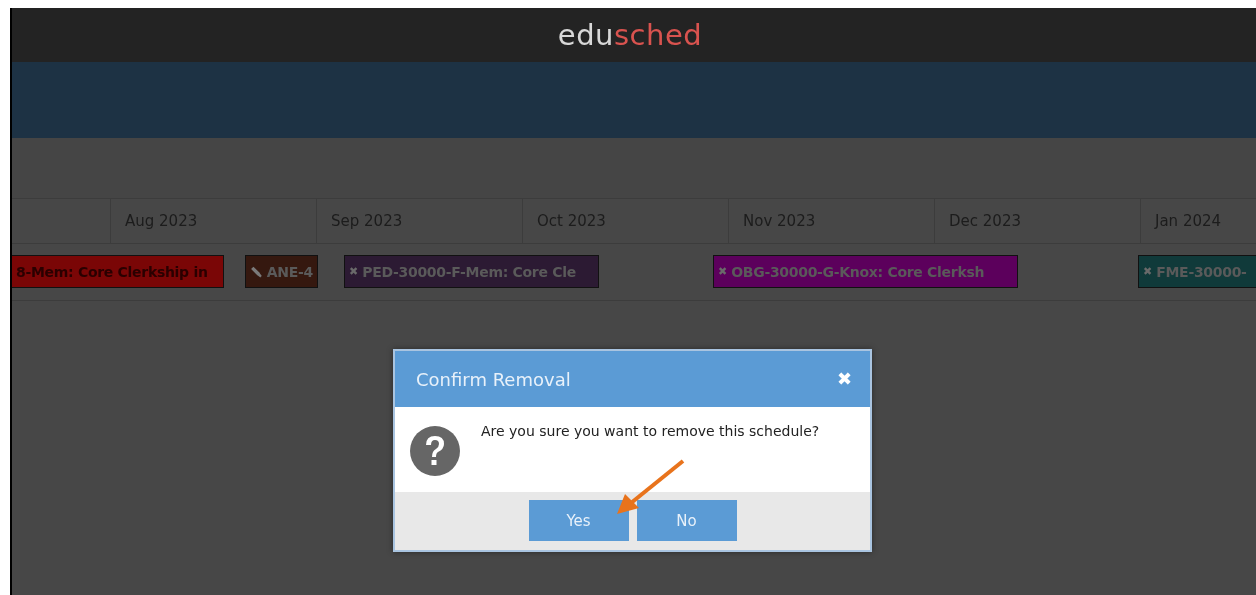 This screenshot has width=1256, height=595. Describe the element at coordinates (650, 431) in the screenshot. I see `dialog-message: Are you sure you want to remove this schedule?` at that location.